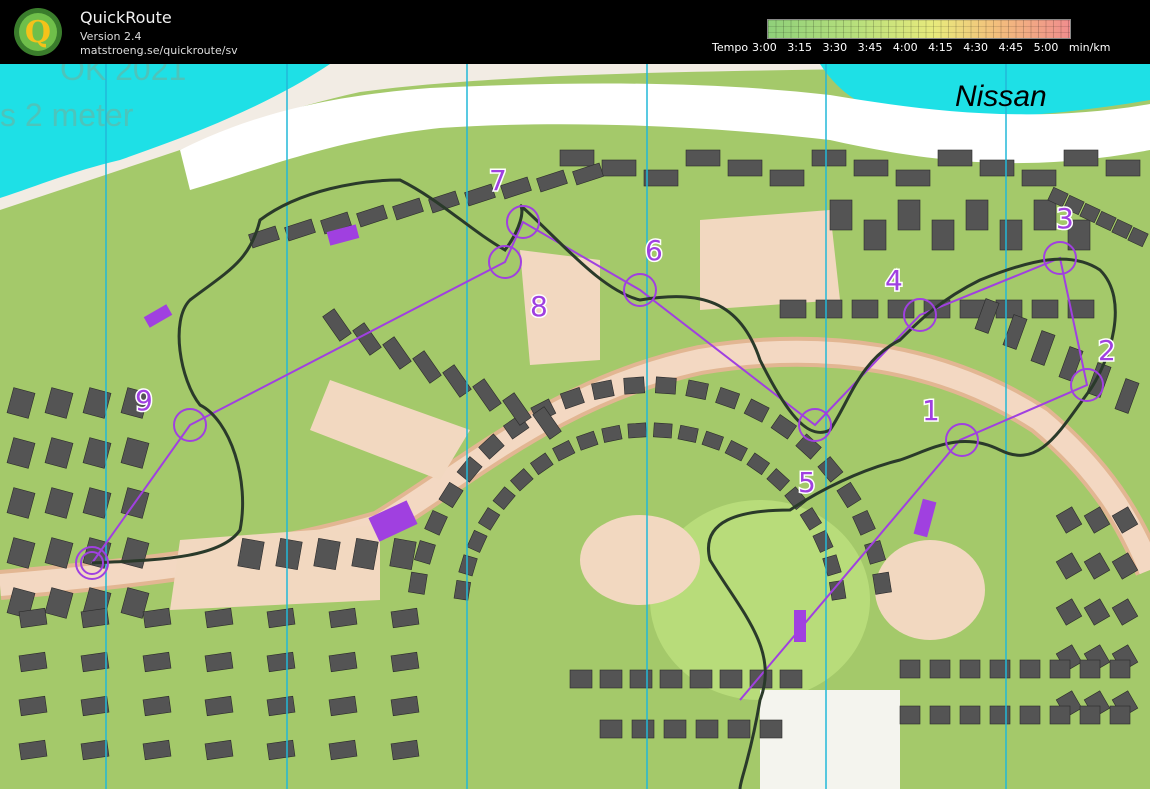 The width and height of the screenshot is (1150, 789). I want to click on control-number: 6, so click(654, 250).